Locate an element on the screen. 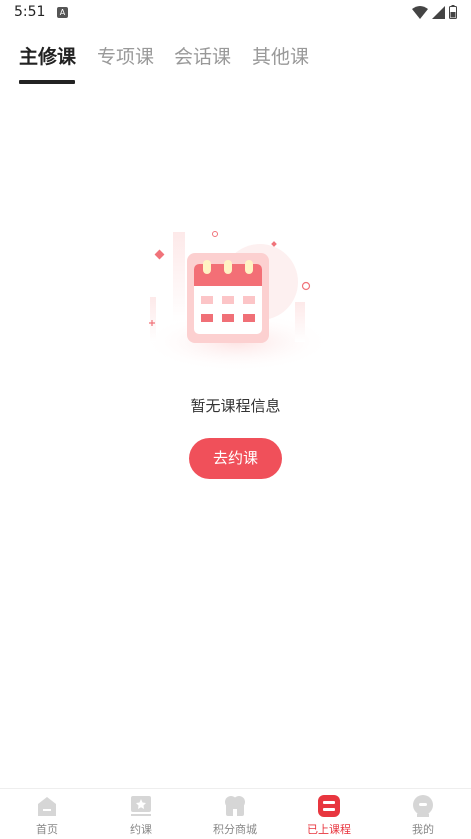  status-time: 5:51 is located at coordinates (30, 12).